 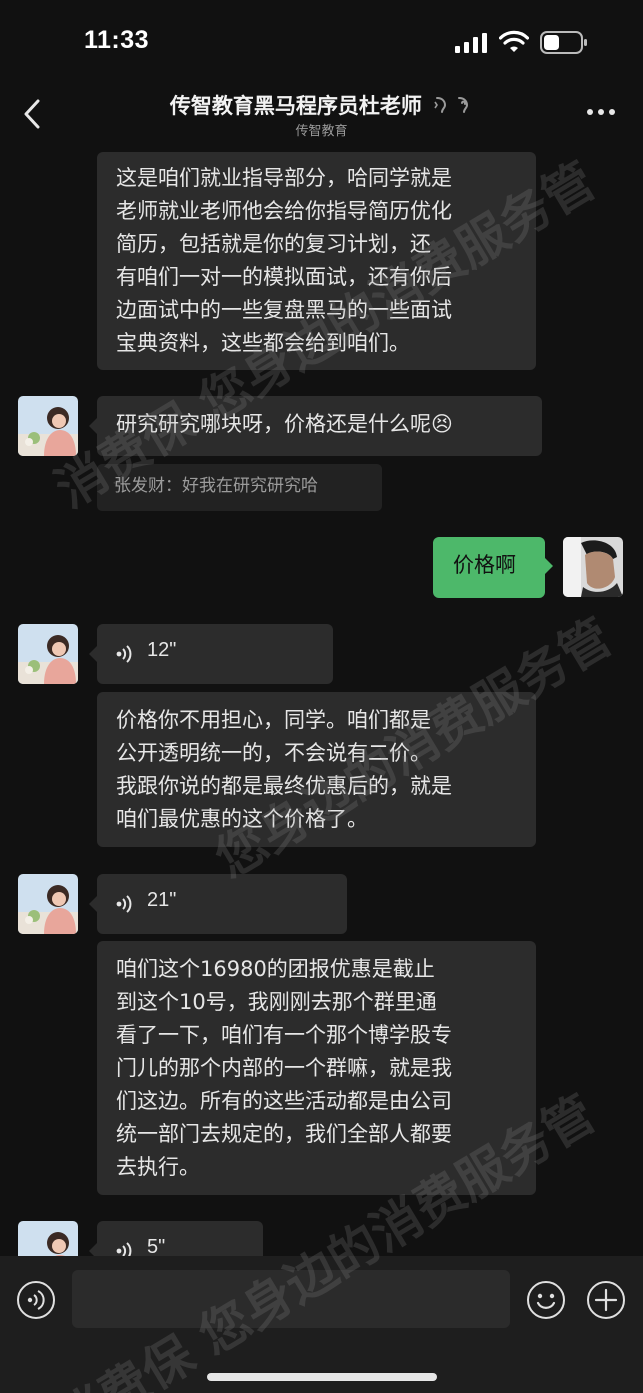 I want to click on more-button, so click(x=601, y=112).